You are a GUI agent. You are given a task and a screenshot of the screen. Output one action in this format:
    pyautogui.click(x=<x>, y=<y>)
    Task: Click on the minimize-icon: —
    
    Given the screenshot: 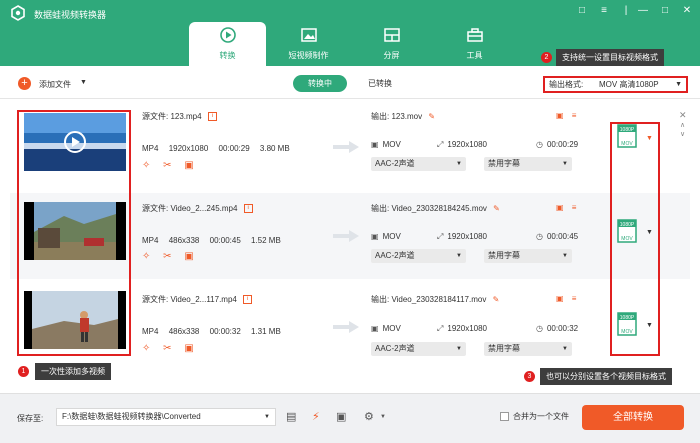 What is the action you would take?
    pyautogui.click(x=643, y=11)
    